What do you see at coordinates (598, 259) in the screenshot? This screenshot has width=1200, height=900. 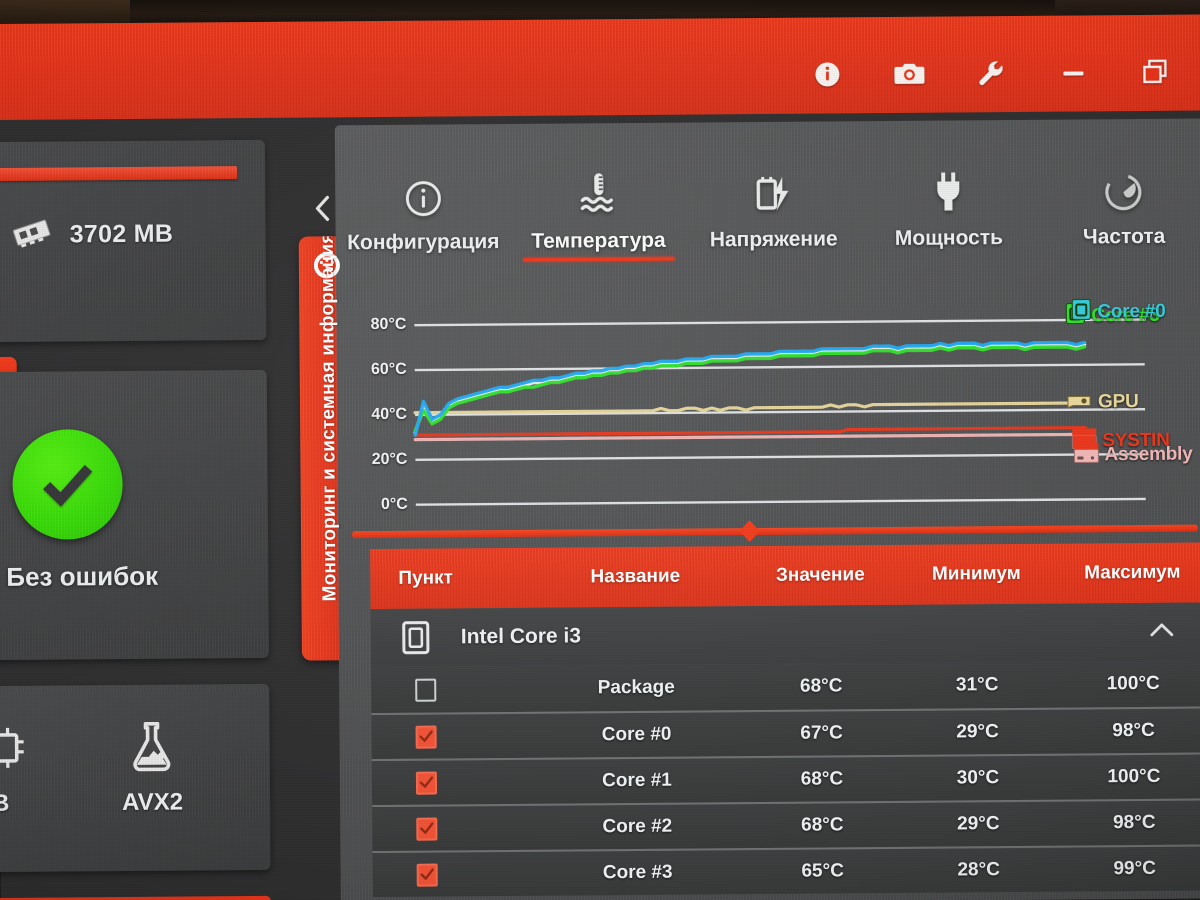 I see `tab-active-underline` at bounding box center [598, 259].